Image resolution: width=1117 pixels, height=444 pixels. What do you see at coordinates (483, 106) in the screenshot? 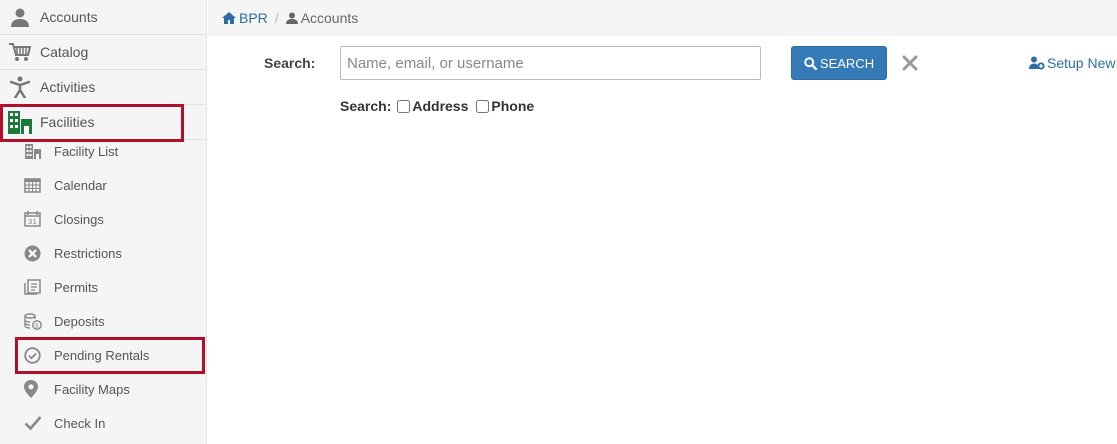
I see `phone-checkbox` at bounding box center [483, 106].